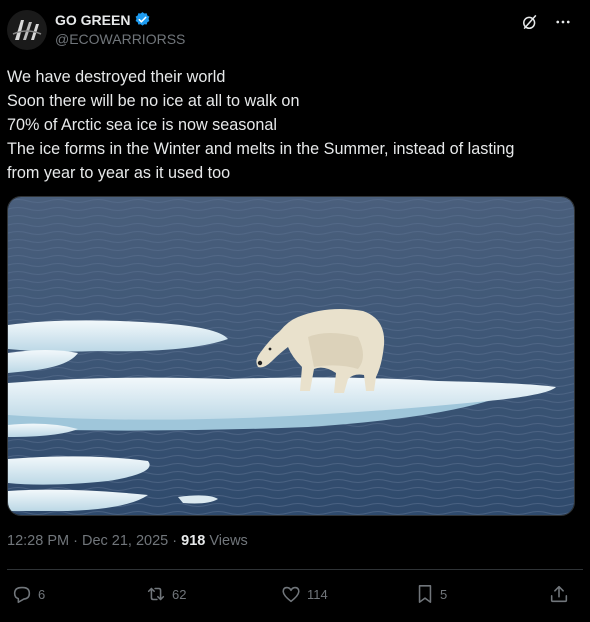 This screenshot has height=622, width=590. I want to click on post-line: 70% of Arctic sea ice is now seasonal, so click(142, 125).